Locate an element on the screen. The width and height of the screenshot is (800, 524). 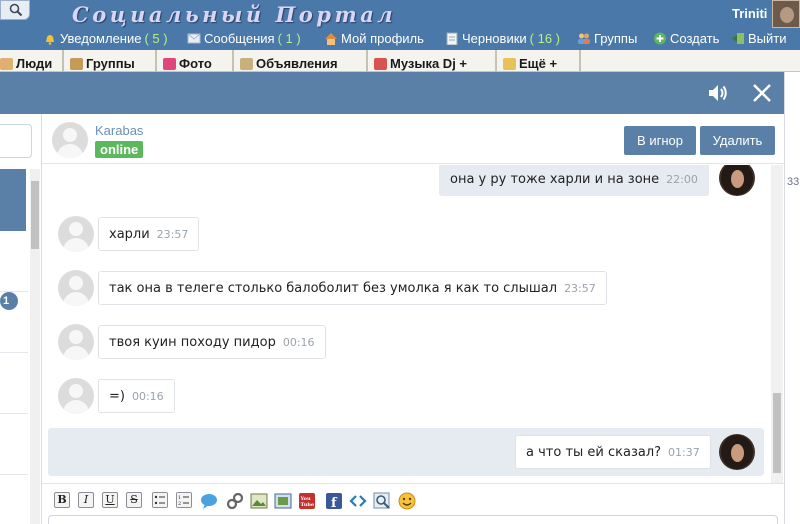
message-time: 00:16 is located at coordinates (298, 342).